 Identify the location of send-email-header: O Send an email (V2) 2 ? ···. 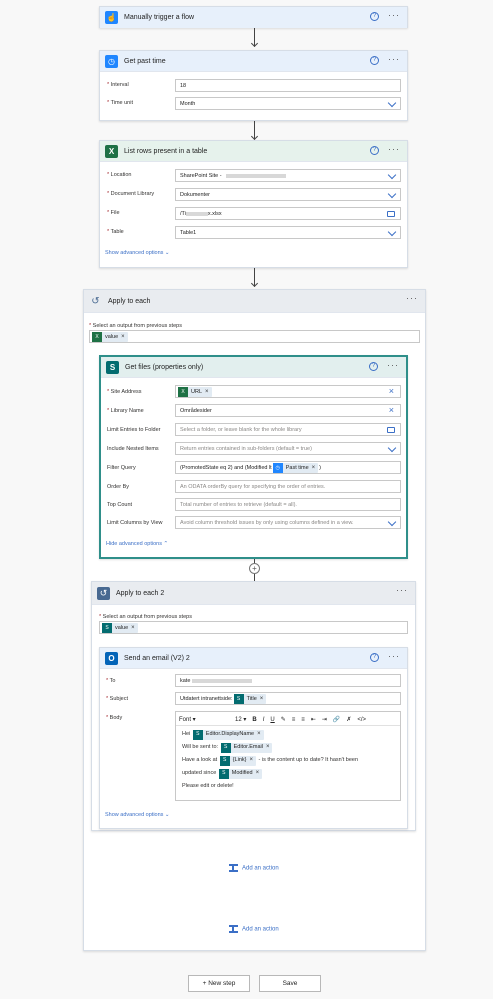
(253, 658).